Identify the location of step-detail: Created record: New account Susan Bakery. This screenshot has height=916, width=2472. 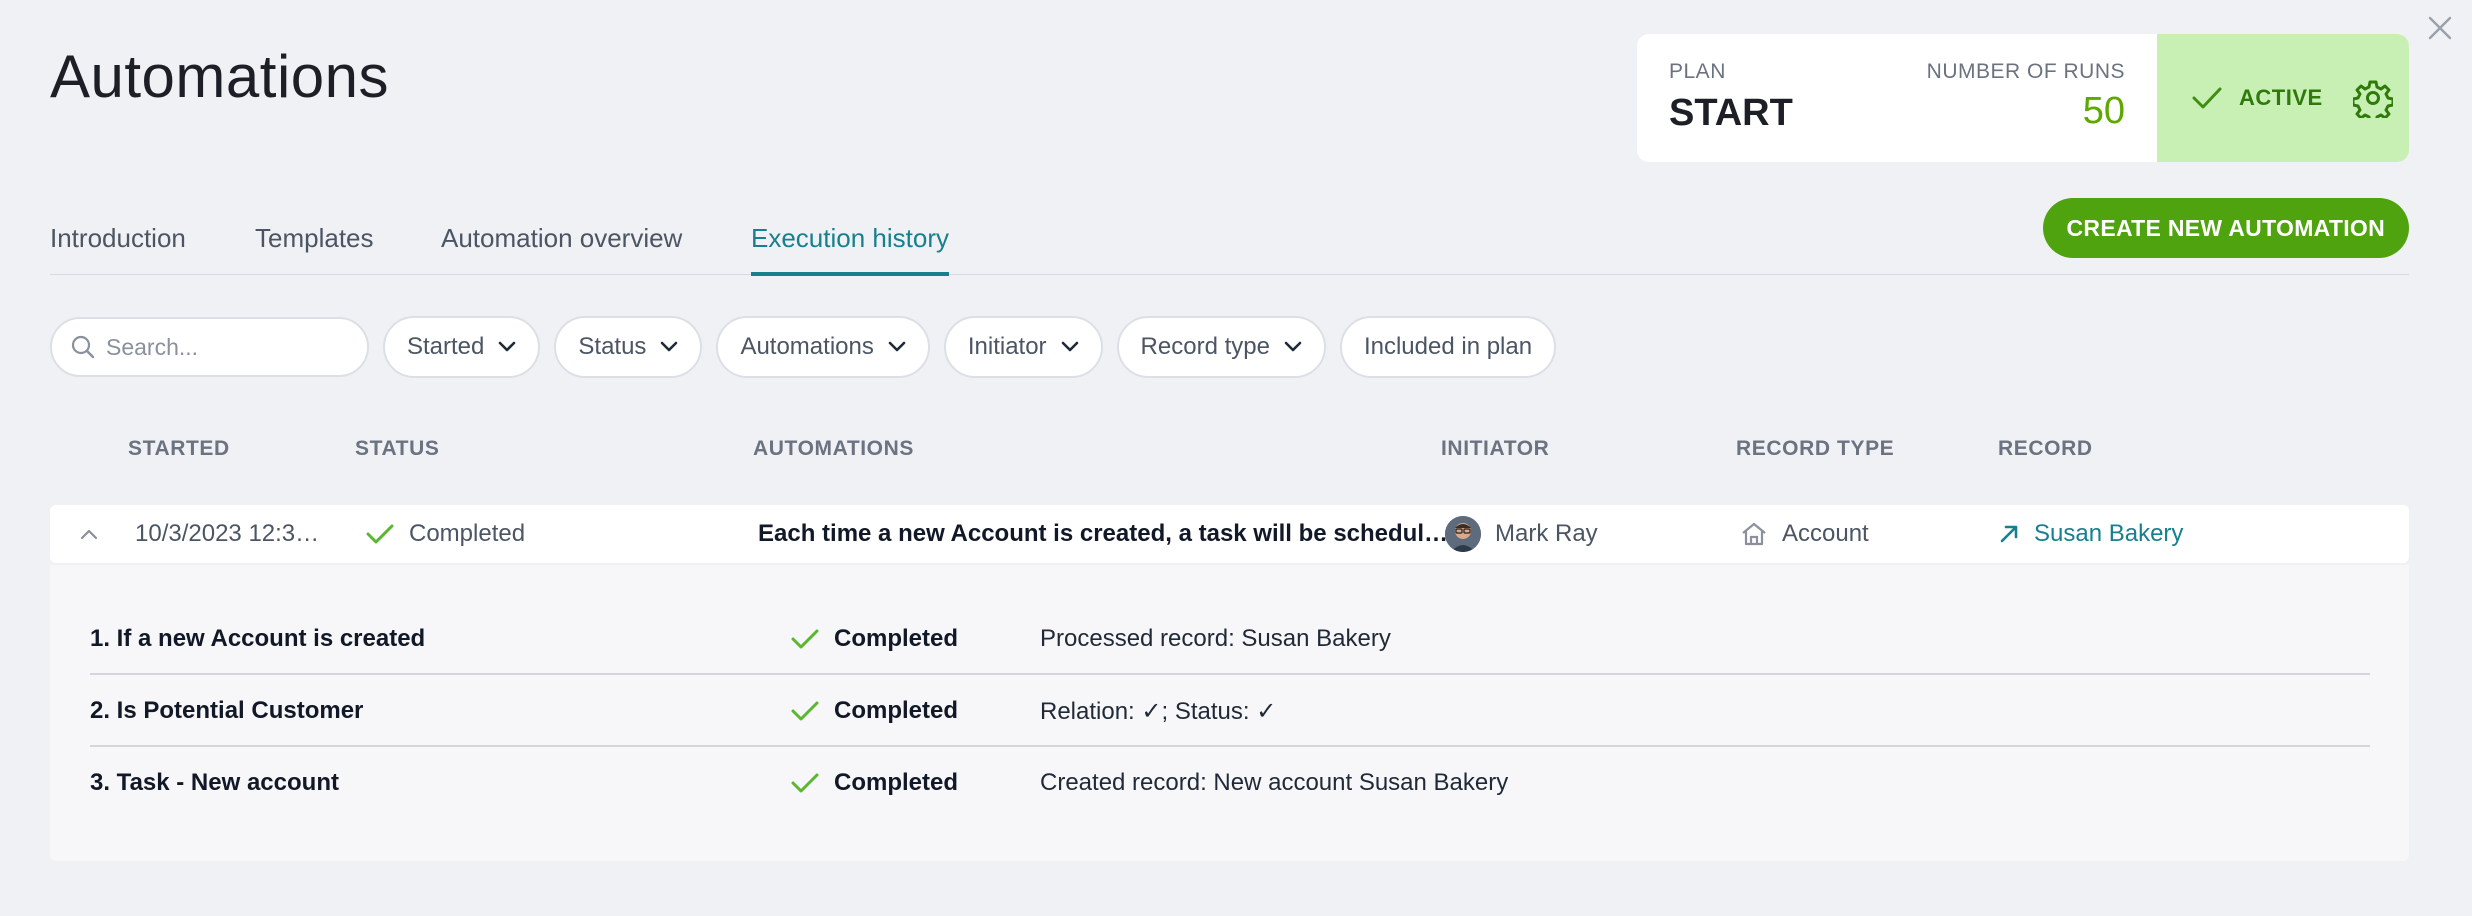
(1274, 782).